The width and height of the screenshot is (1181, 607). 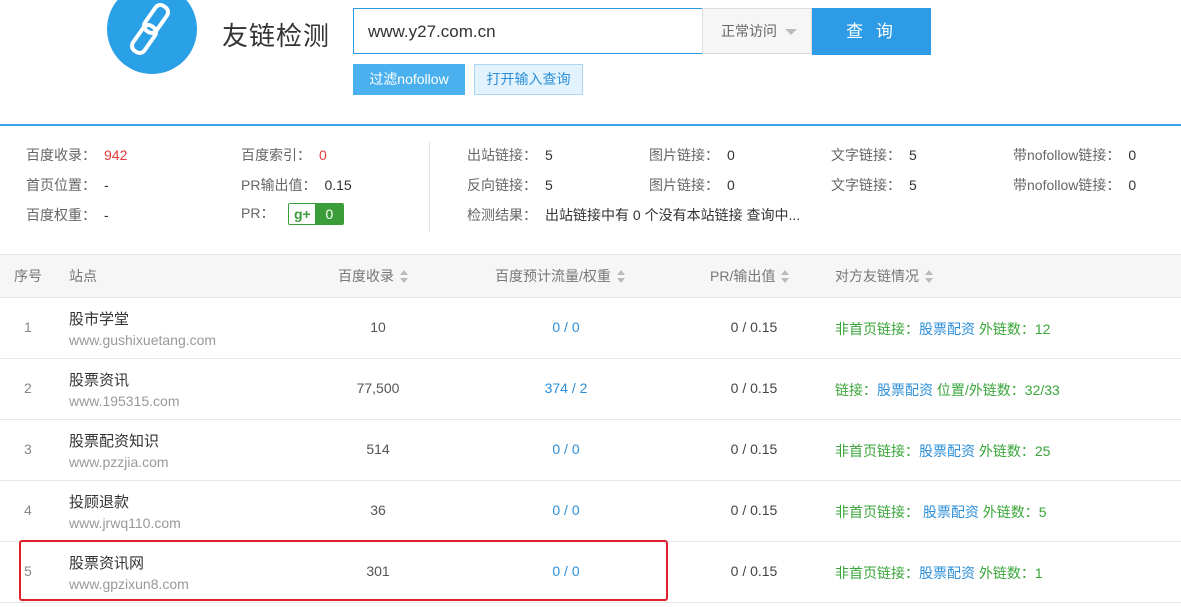 I want to click on th-baidu: 百度收录, so click(x=373, y=276).